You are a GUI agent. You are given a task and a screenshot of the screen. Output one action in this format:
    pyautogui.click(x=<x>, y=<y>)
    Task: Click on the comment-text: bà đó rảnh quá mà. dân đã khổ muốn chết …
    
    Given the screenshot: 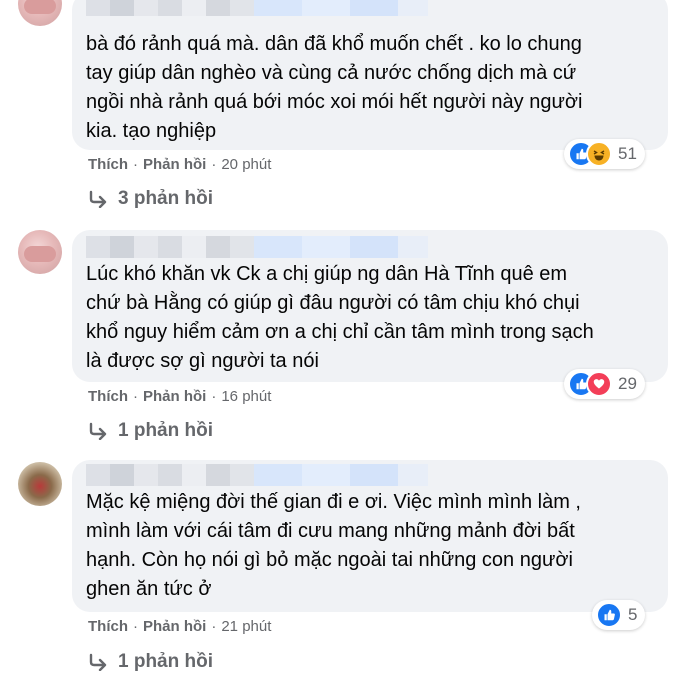 What is the action you would take?
    pyautogui.click(x=334, y=87)
    